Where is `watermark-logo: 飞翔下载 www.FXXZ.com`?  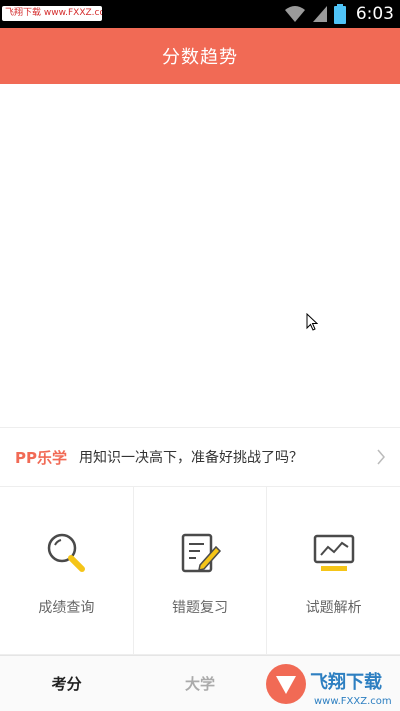
watermark-logo: 飞翔下载 www.FXXZ.com is located at coordinates (329, 685).